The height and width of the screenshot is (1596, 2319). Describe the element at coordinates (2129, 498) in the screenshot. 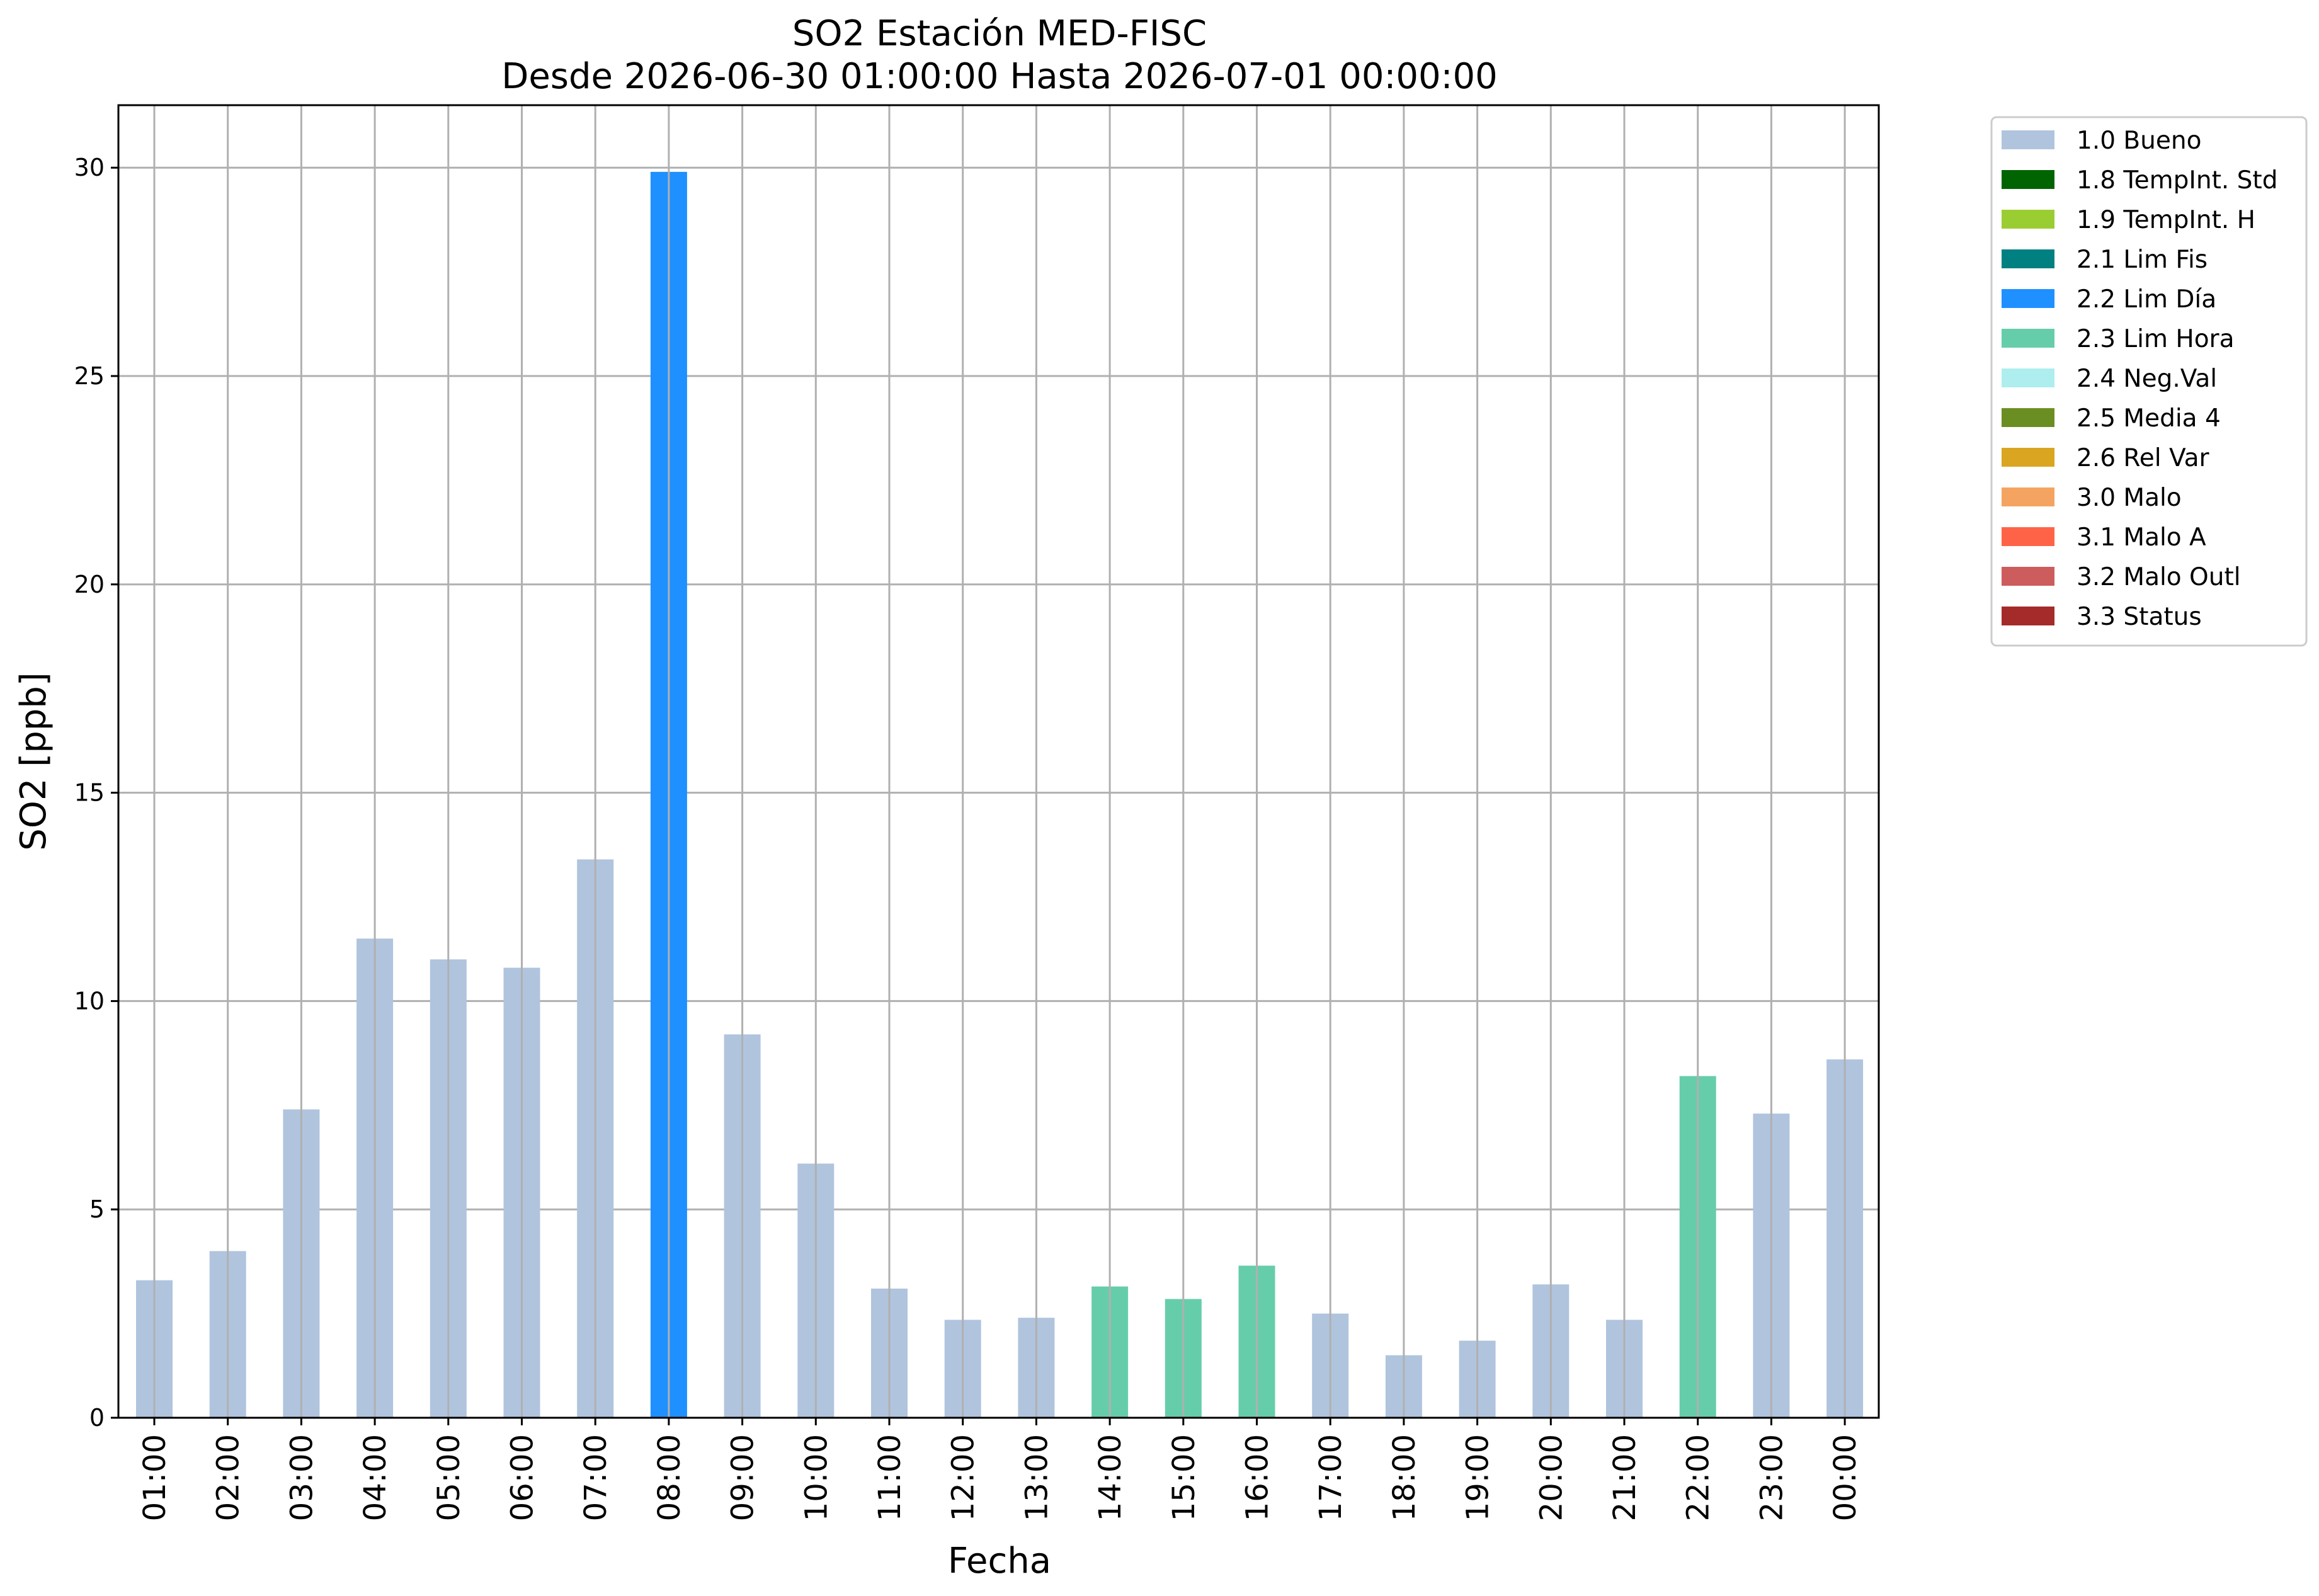

I see `legend-label-3-0: 3.0 Malo` at that location.